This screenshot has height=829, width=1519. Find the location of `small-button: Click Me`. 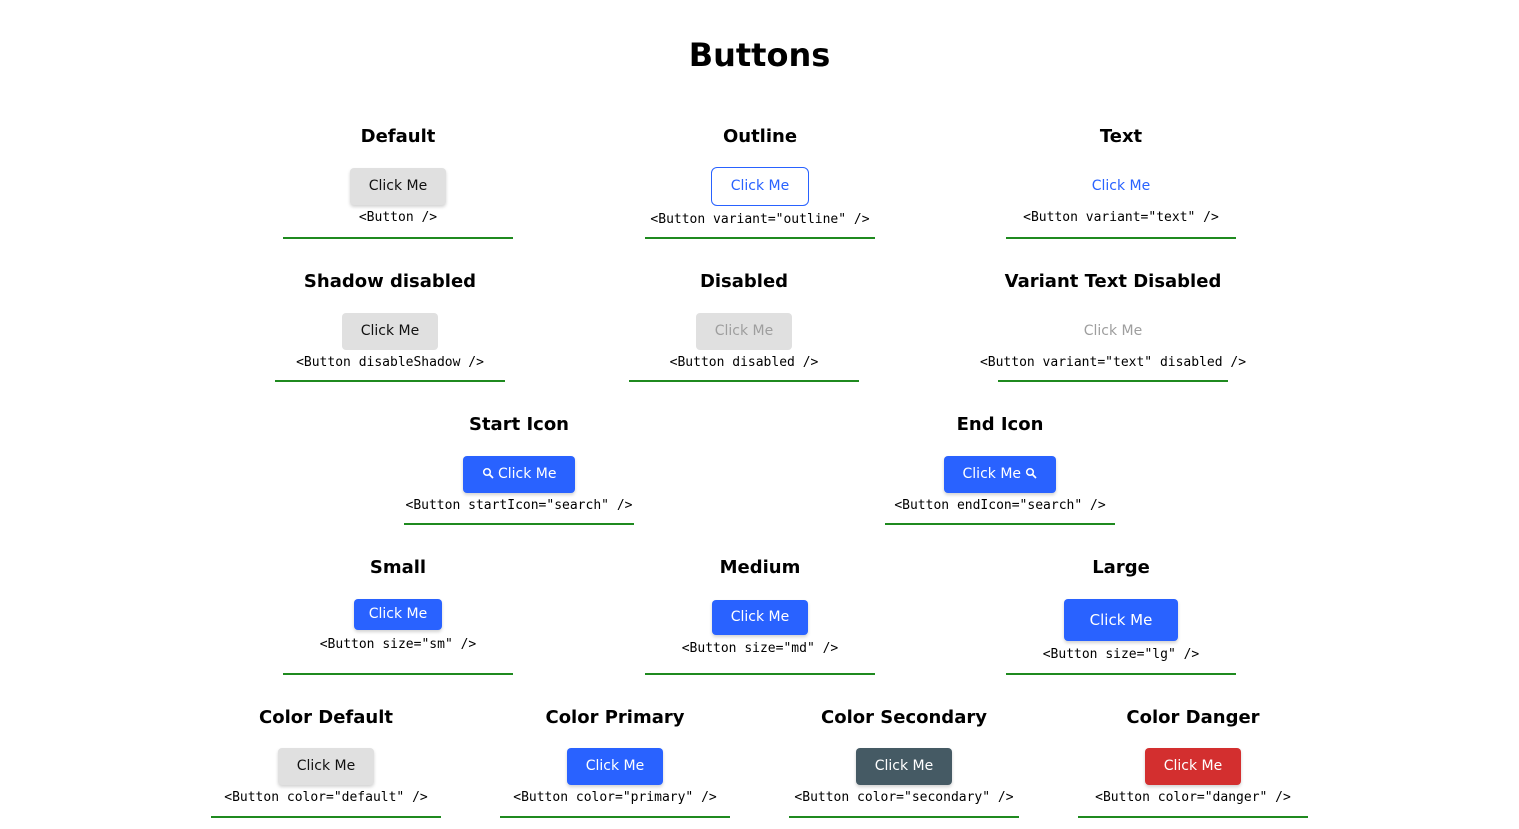

small-button: Click Me is located at coordinates (398, 614).